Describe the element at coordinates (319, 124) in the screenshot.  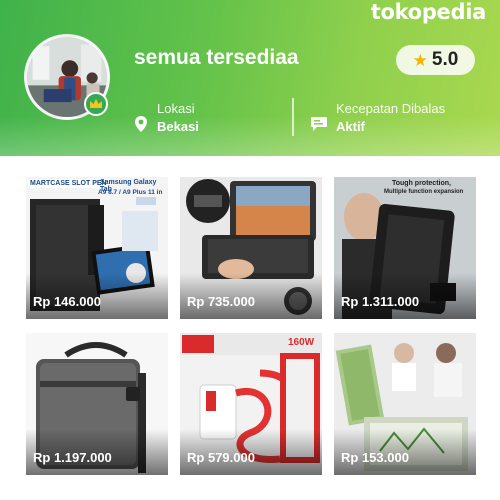
I see `chat-bubble-icon` at that location.